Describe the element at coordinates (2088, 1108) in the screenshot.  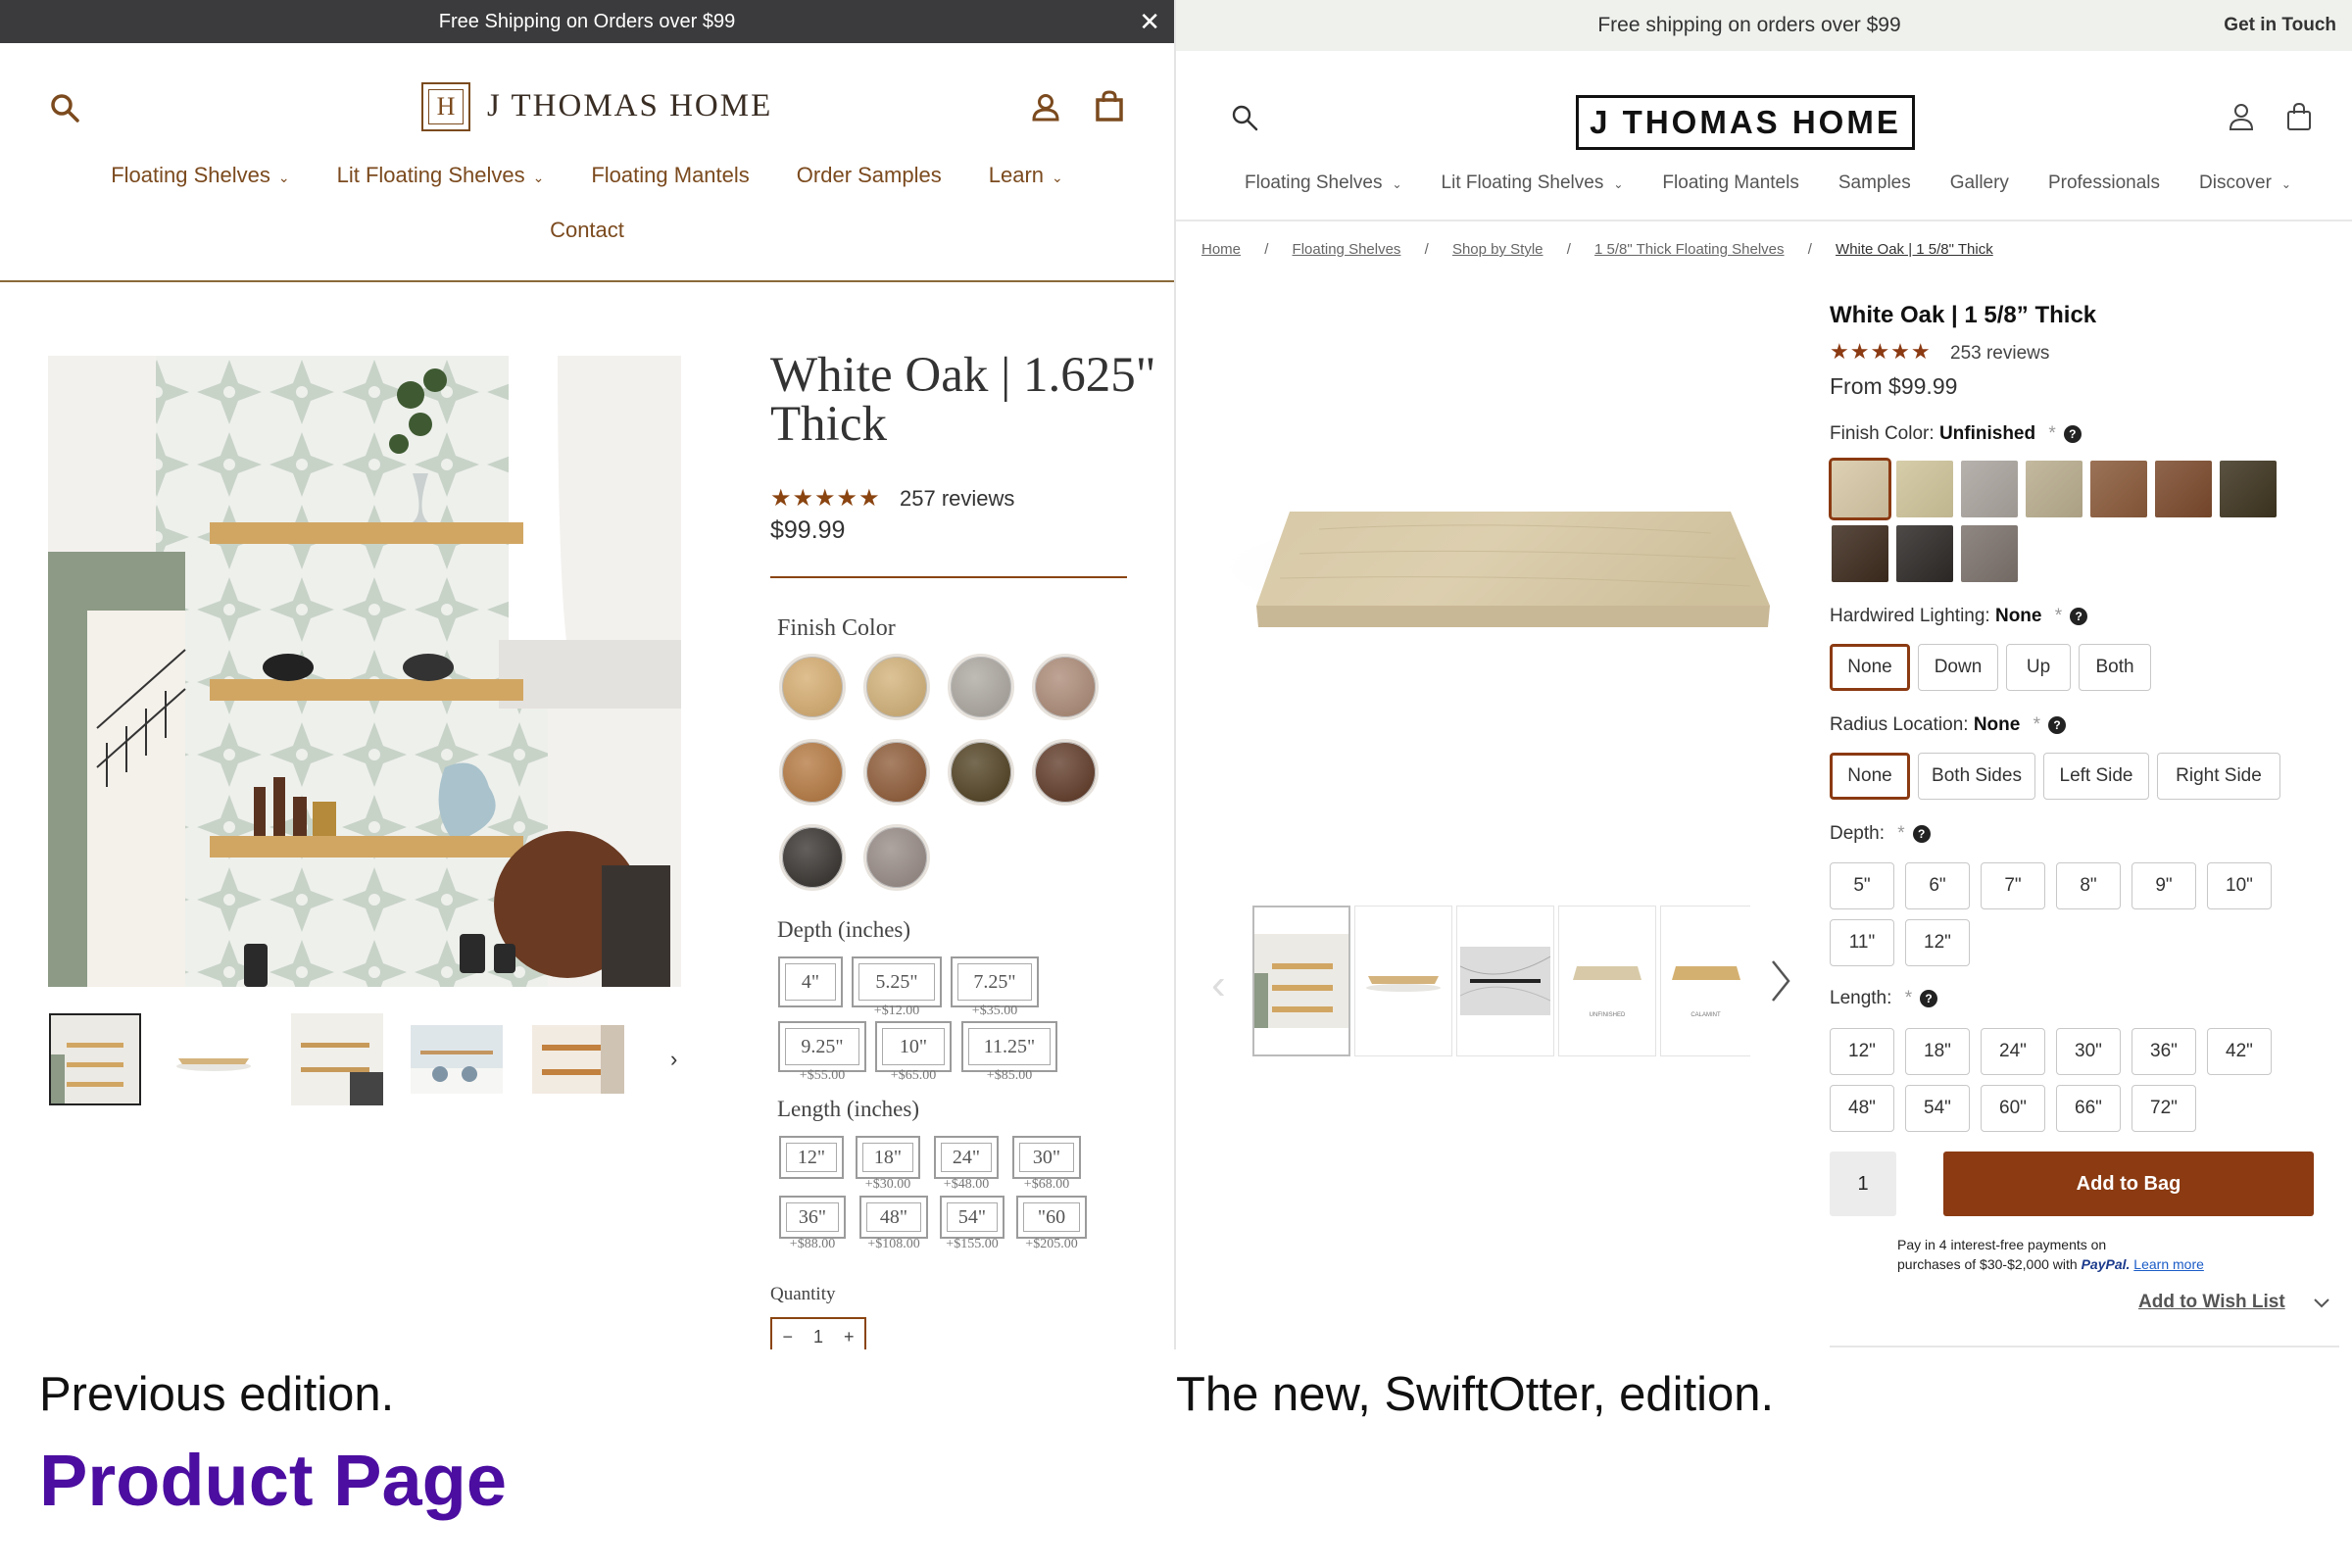
I see `length-option: 66"` at that location.